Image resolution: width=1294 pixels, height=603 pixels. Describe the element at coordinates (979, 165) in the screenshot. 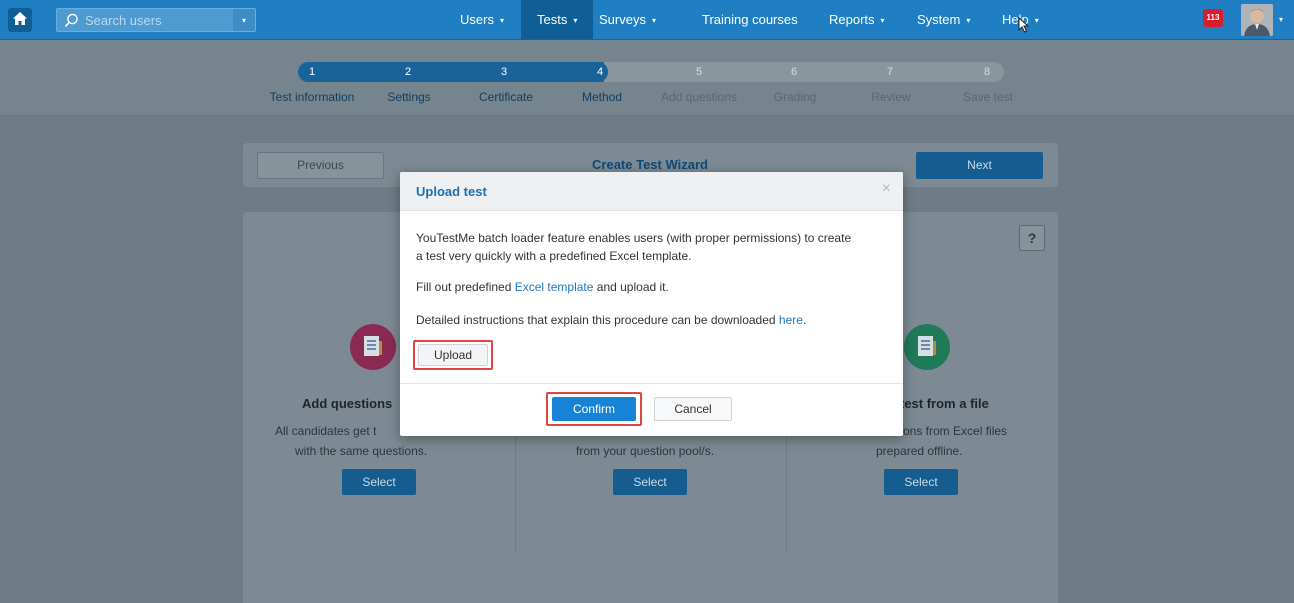

I see `next-button: Next` at that location.